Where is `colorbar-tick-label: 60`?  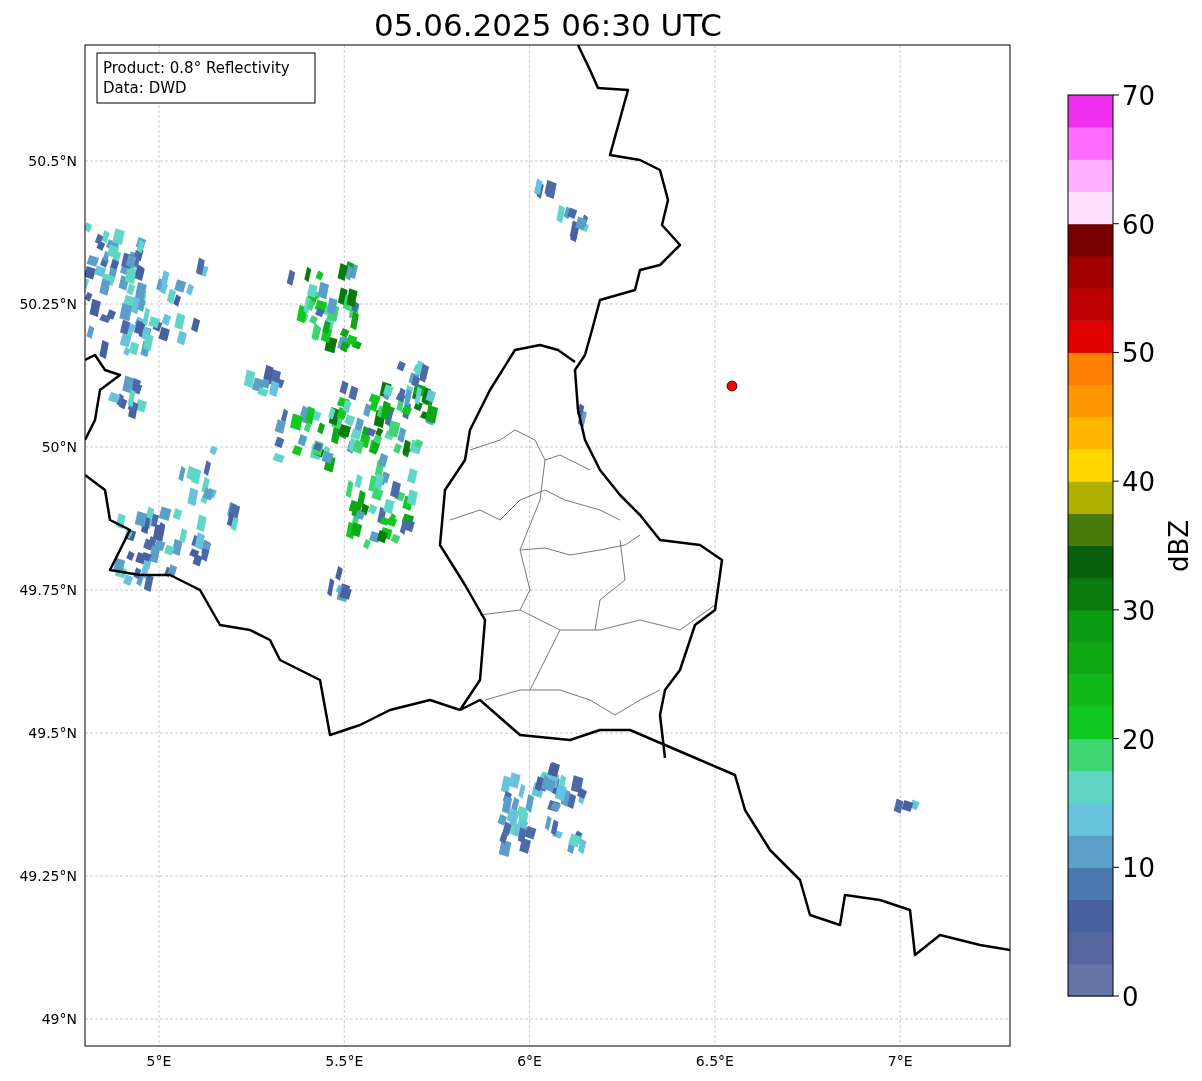 colorbar-tick-label: 60 is located at coordinates (1139, 224).